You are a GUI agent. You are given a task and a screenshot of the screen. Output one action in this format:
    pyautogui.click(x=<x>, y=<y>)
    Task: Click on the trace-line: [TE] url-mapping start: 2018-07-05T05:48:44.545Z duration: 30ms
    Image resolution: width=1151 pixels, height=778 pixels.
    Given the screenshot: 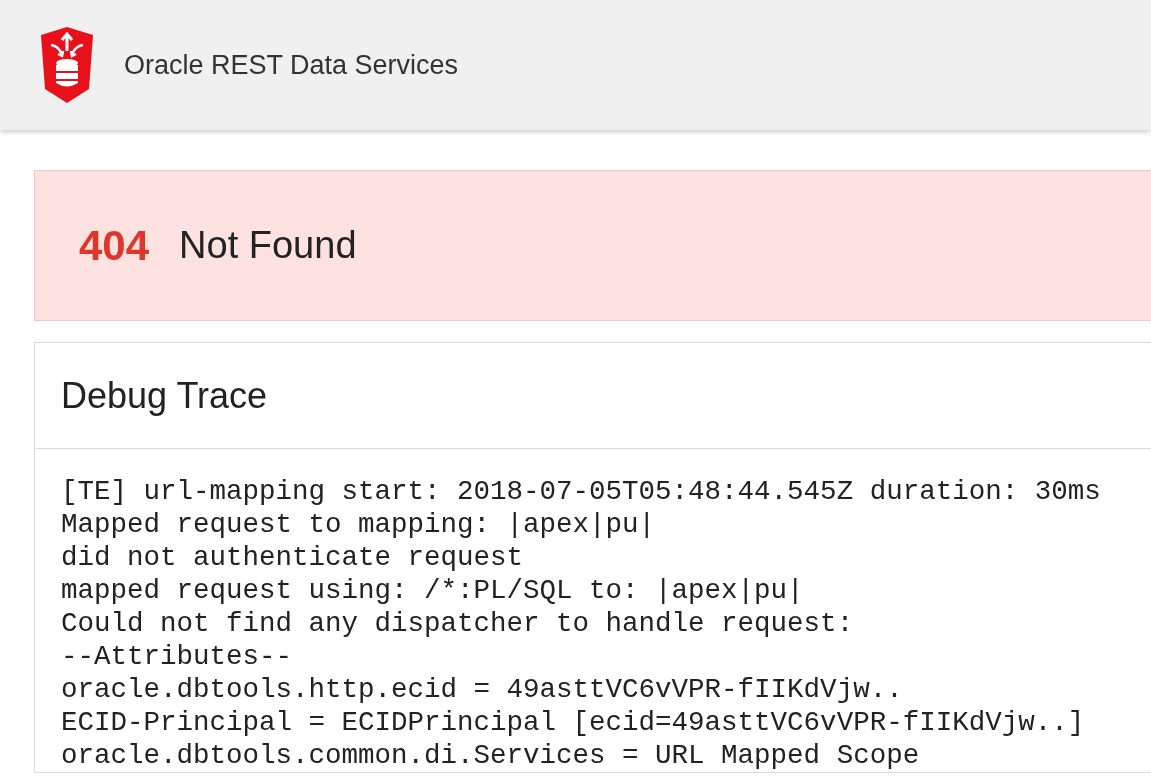 What is the action you would take?
    pyautogui.click(x=581, y=491)
    